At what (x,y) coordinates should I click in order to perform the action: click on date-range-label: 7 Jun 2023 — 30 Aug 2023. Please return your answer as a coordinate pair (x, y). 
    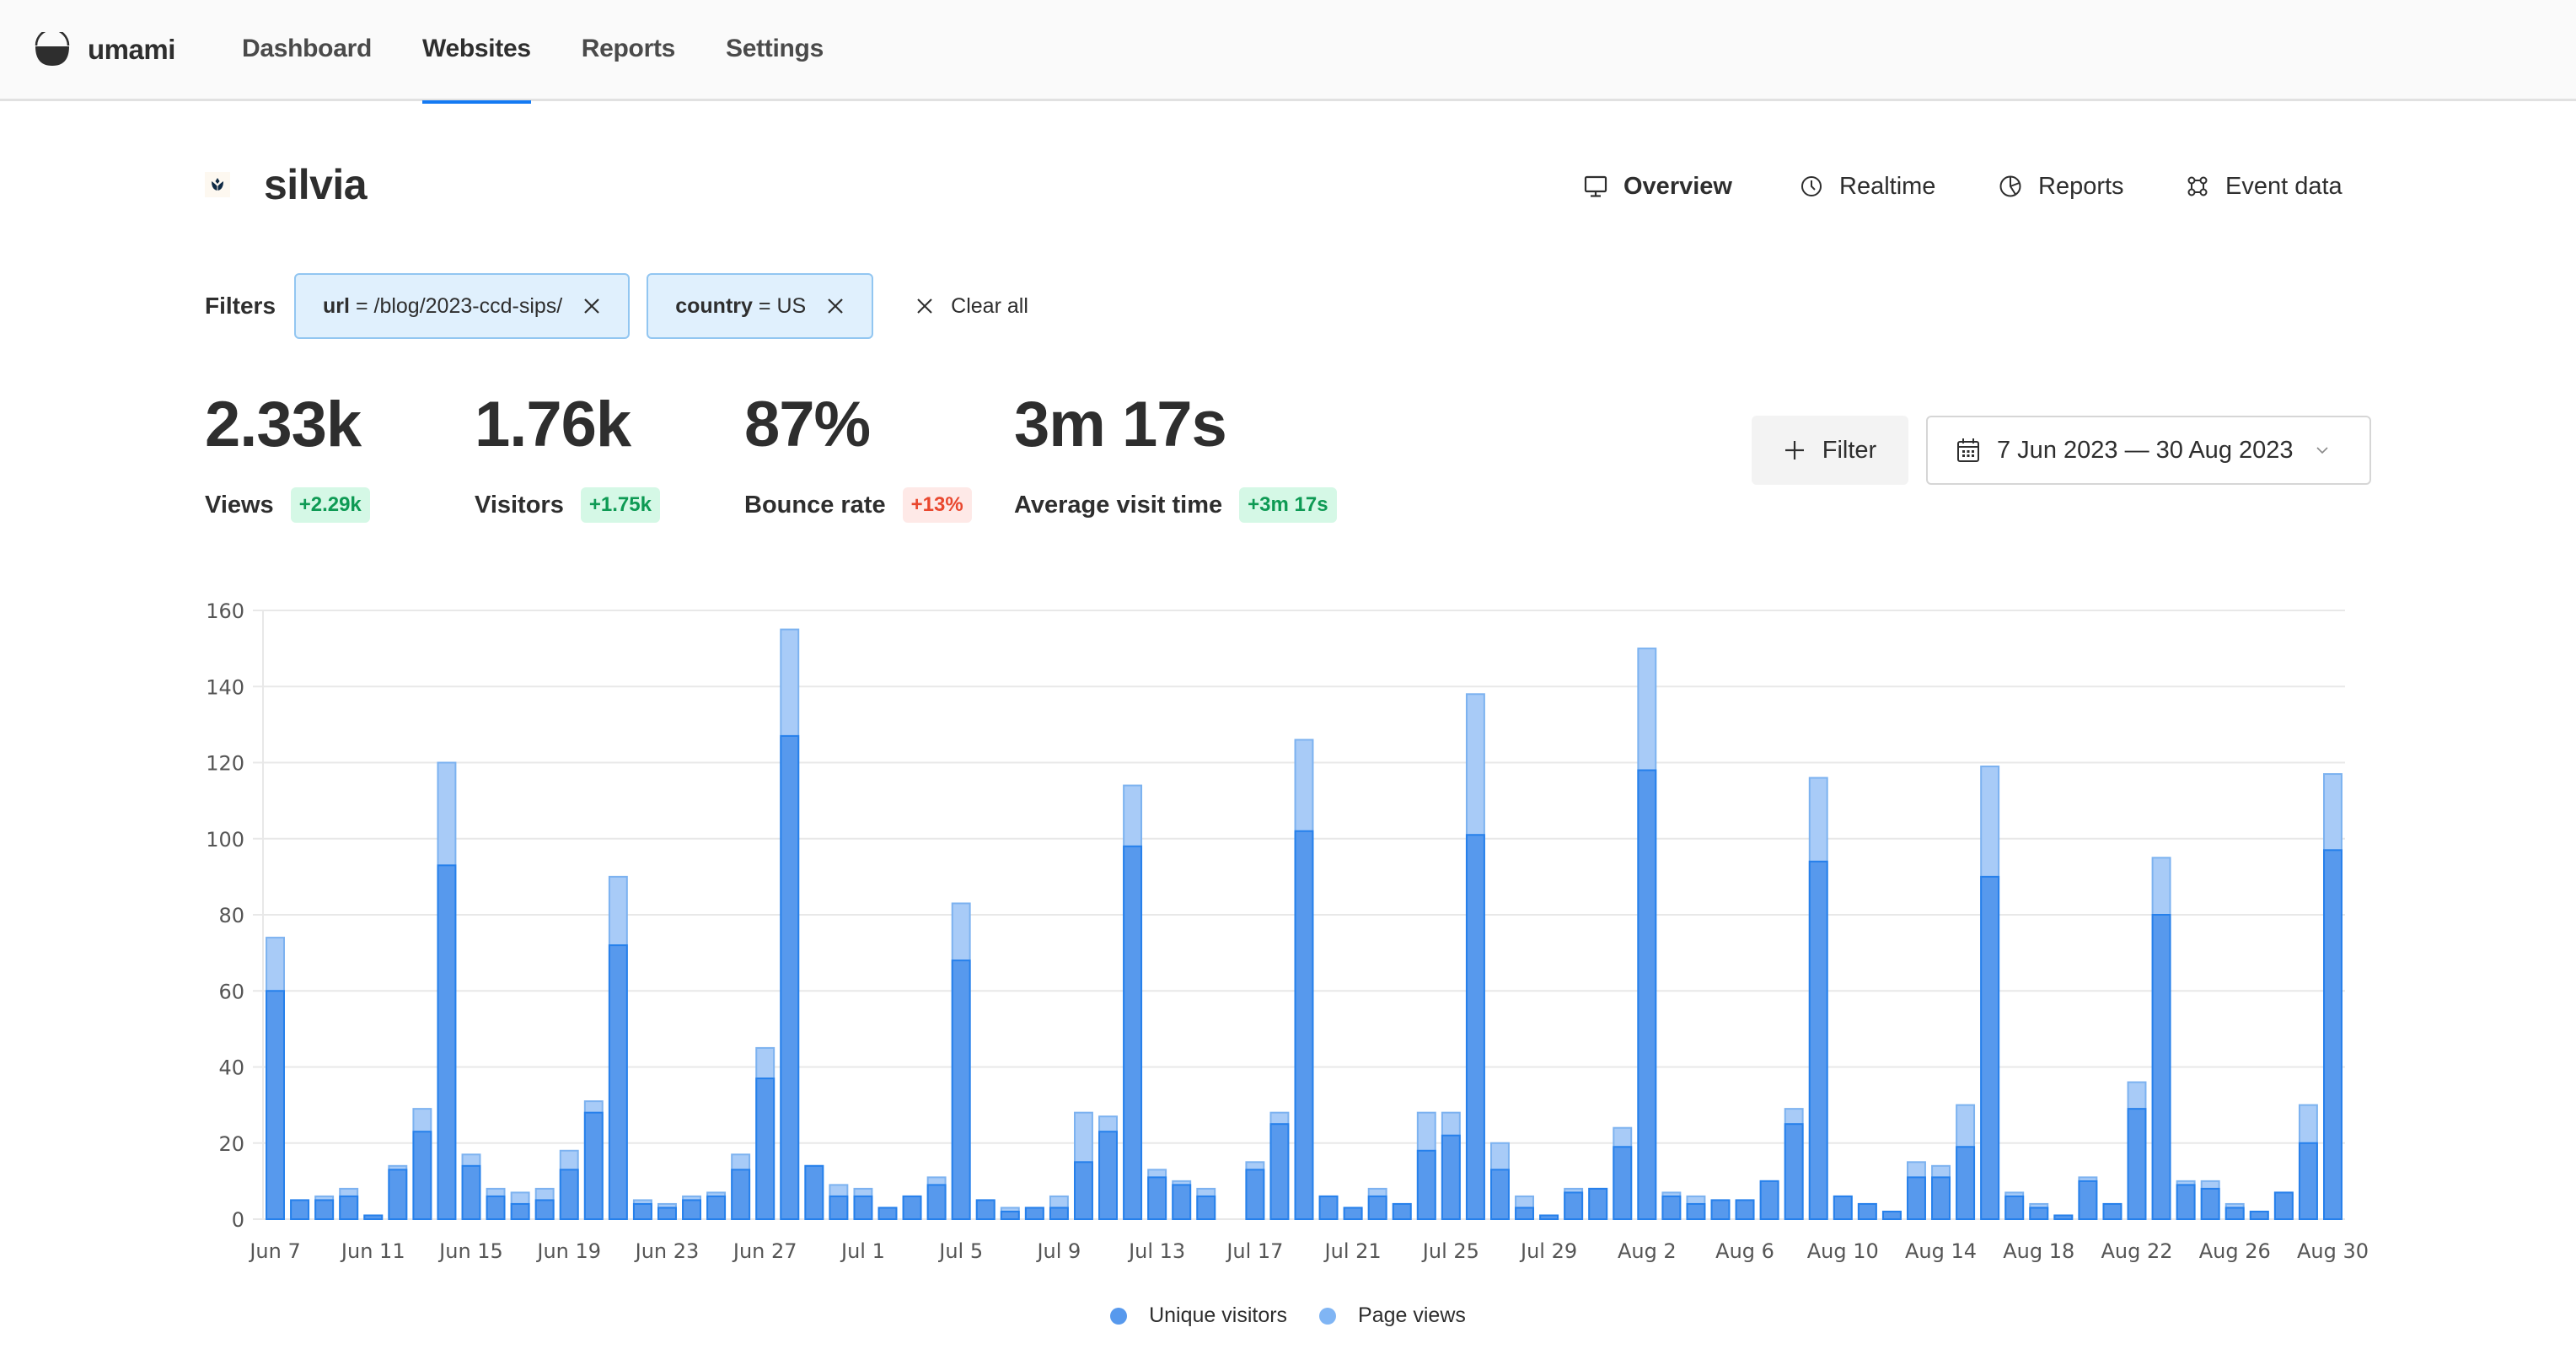
    Looking at the image, I should click on (2145, 450).